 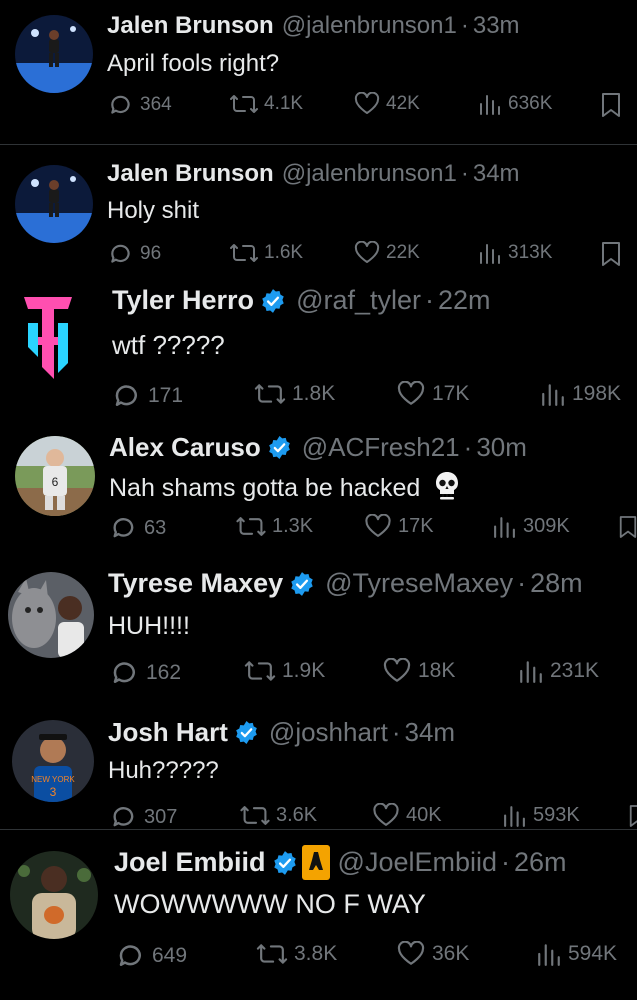 I want to click on retweet-button: 4.1K, so click(x=266, y=104).